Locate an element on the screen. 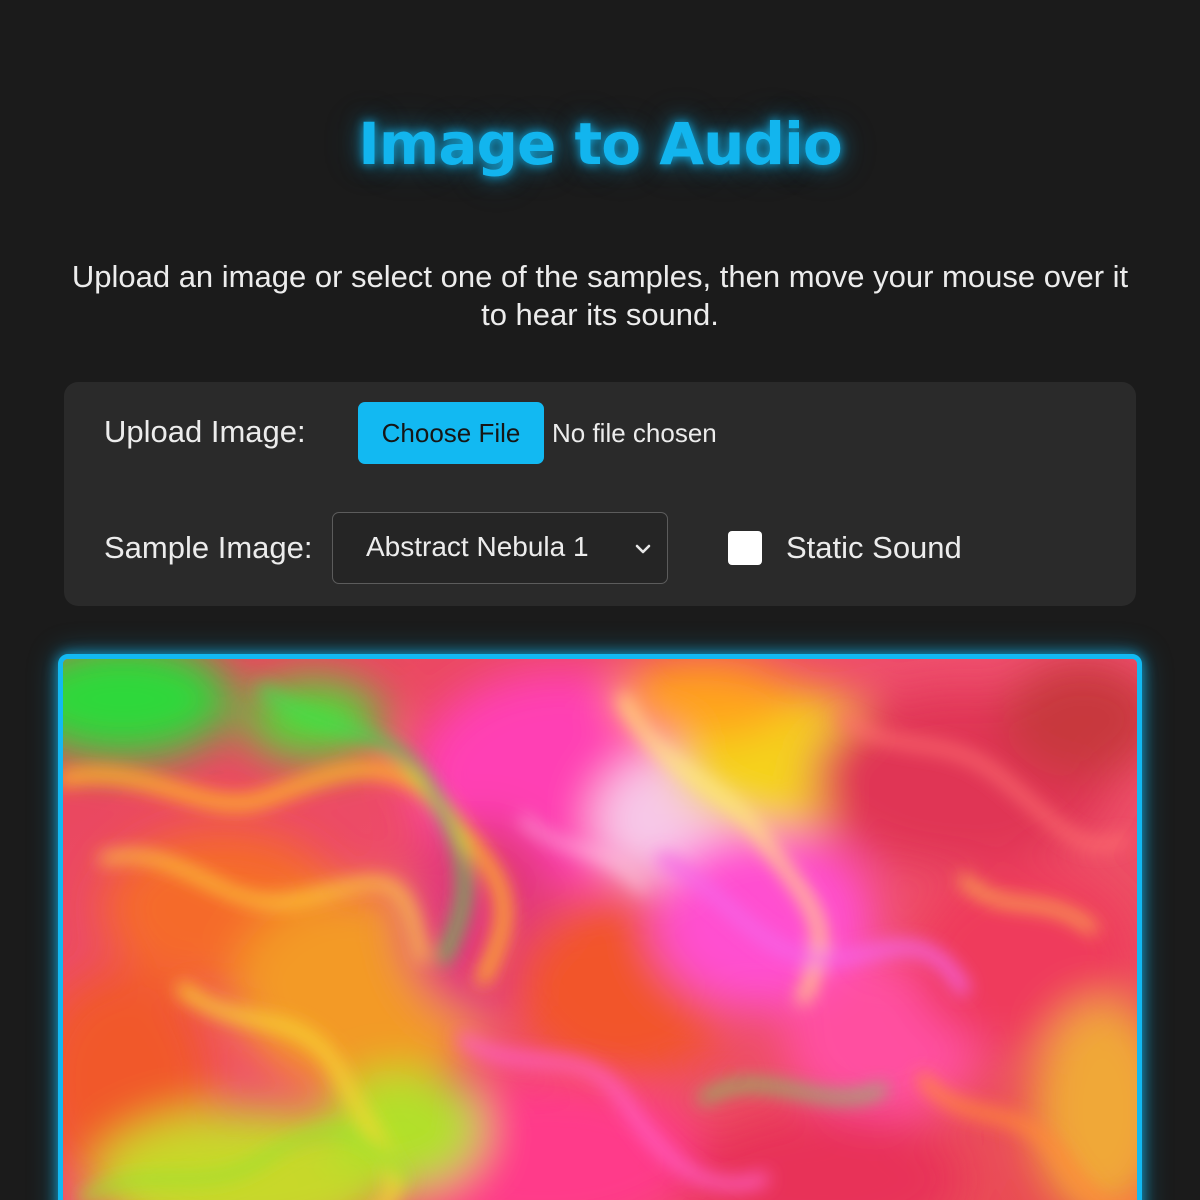  sample-image-select: Abstract Nebula 1 is located at coordinates (500, 548).